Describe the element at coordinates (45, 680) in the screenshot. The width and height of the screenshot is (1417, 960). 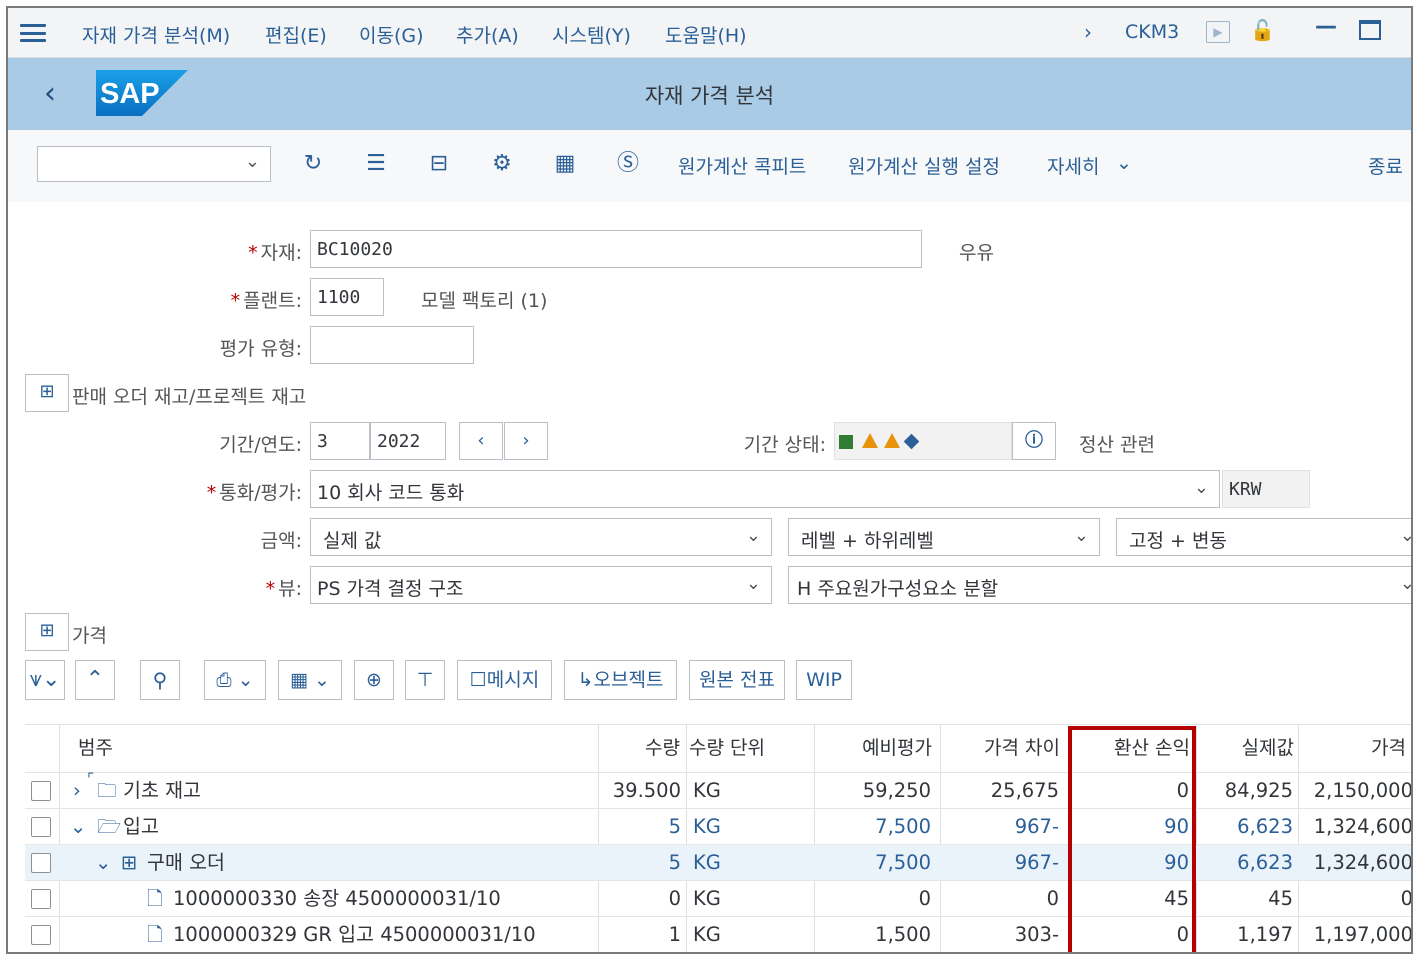
I see `expand-all-icon: ⩛⌄` at that location.